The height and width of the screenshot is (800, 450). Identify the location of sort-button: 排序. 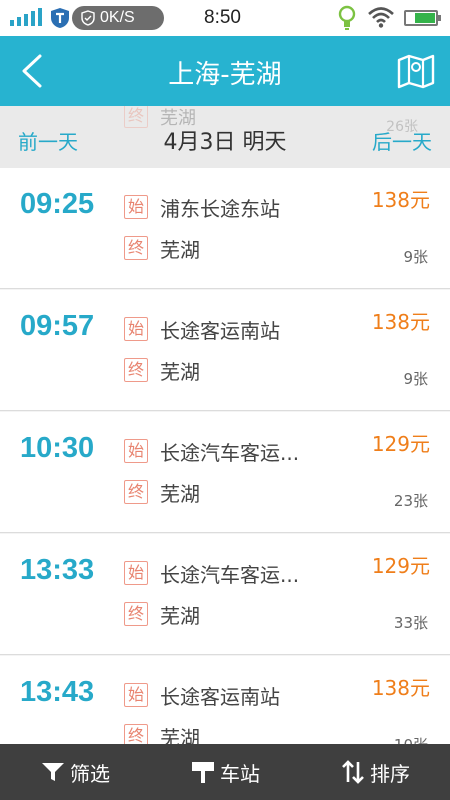
(375, 772).